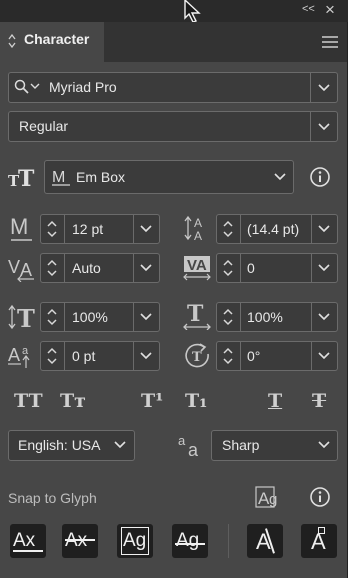  I want to click on character-rotation-icon: T, so click(197, 355).